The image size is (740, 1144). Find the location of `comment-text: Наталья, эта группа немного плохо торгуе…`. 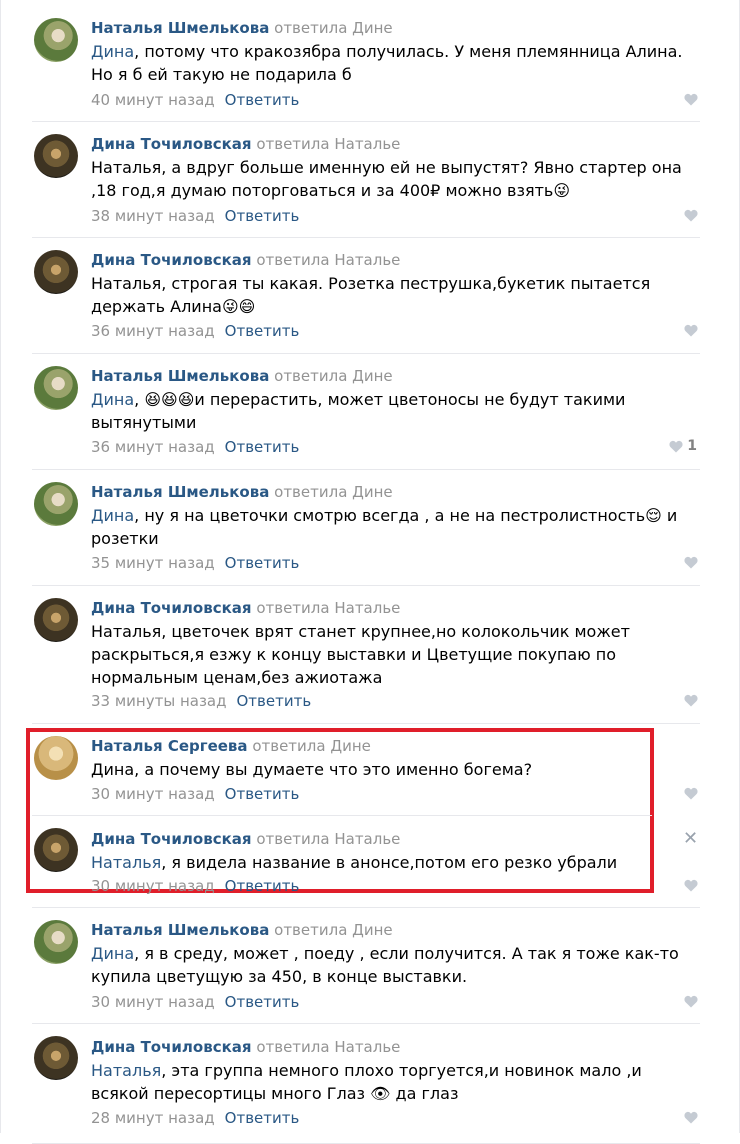

comment-text: Наталья, эта группа немного плохо торгуе… is located at coordinates (396, 1082).